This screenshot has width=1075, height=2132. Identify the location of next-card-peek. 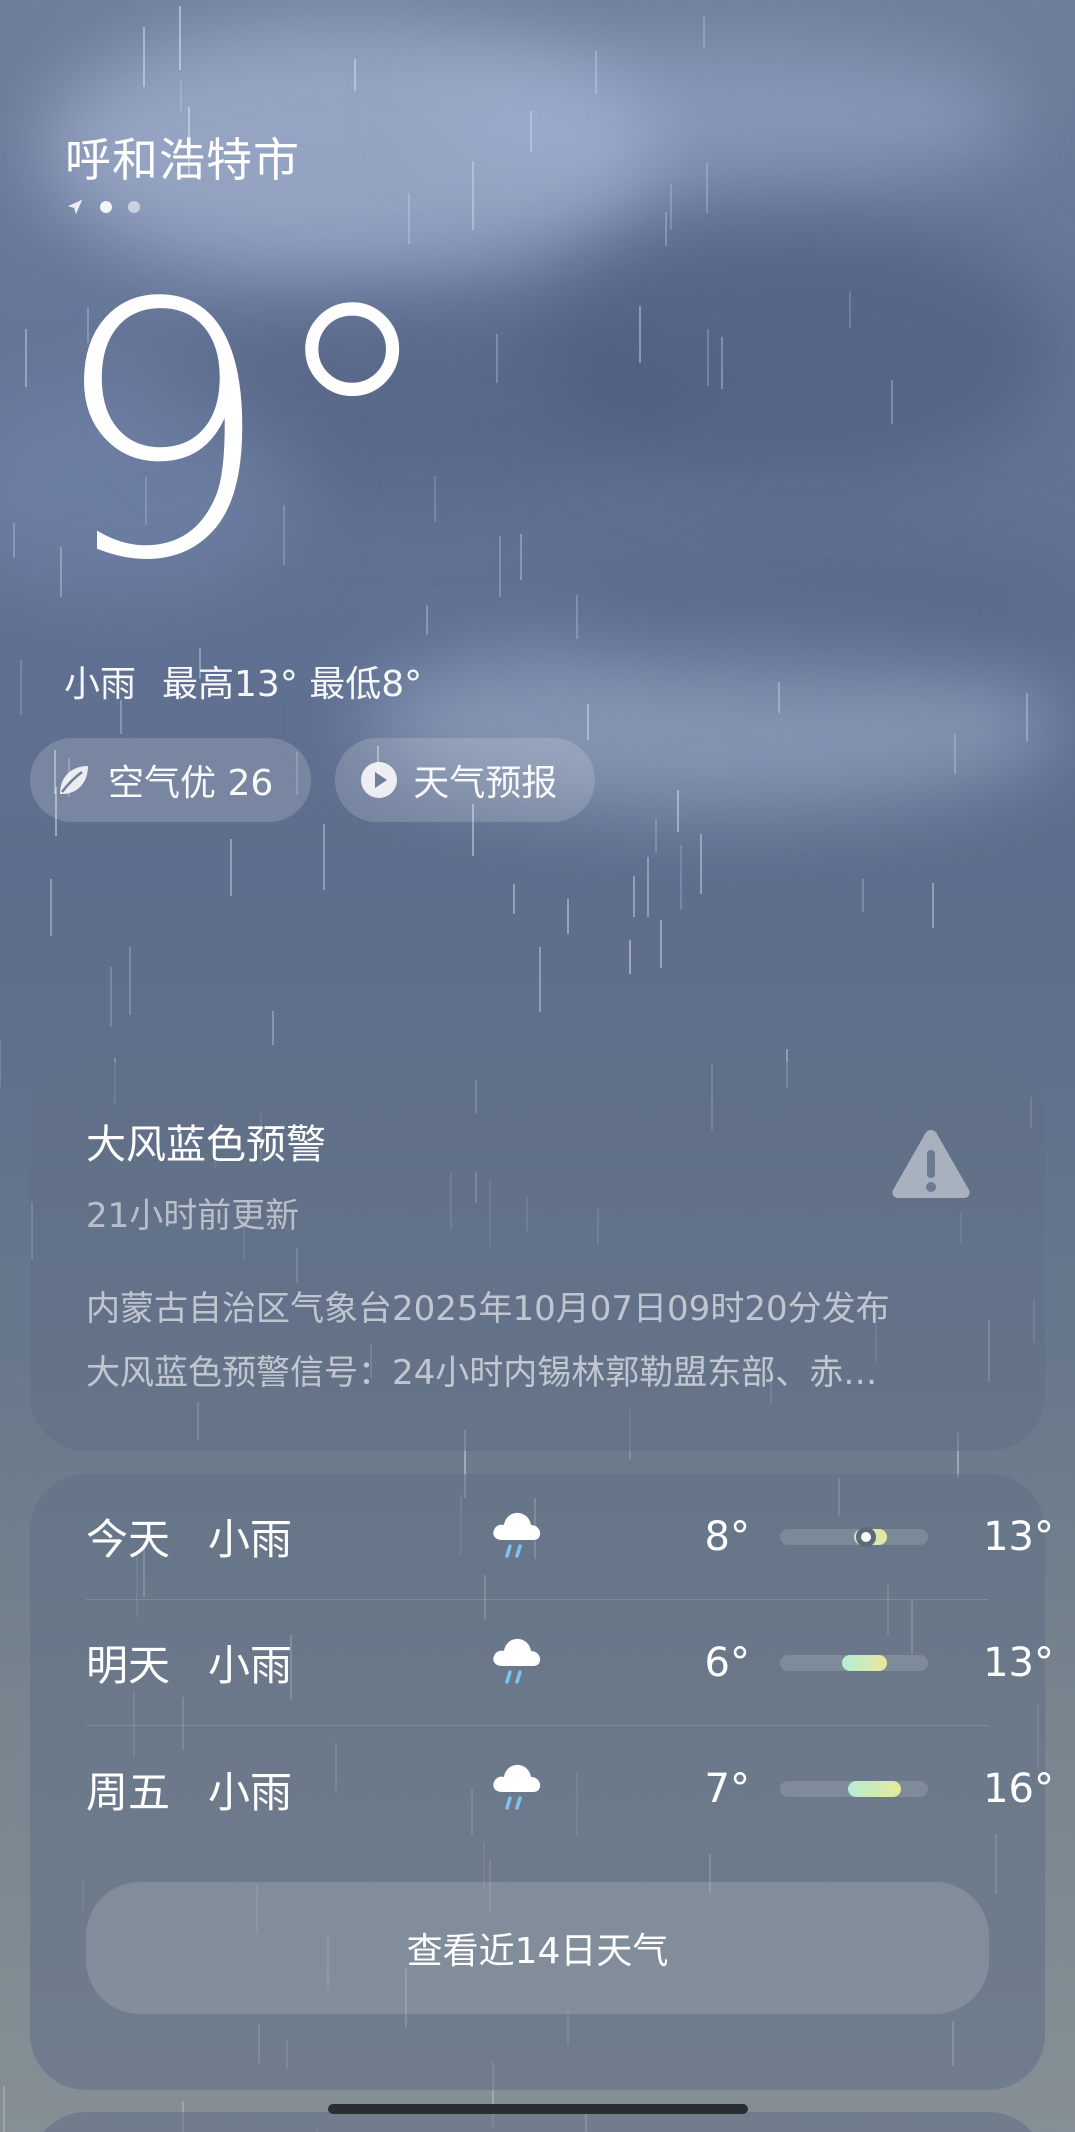
(537, 2122).